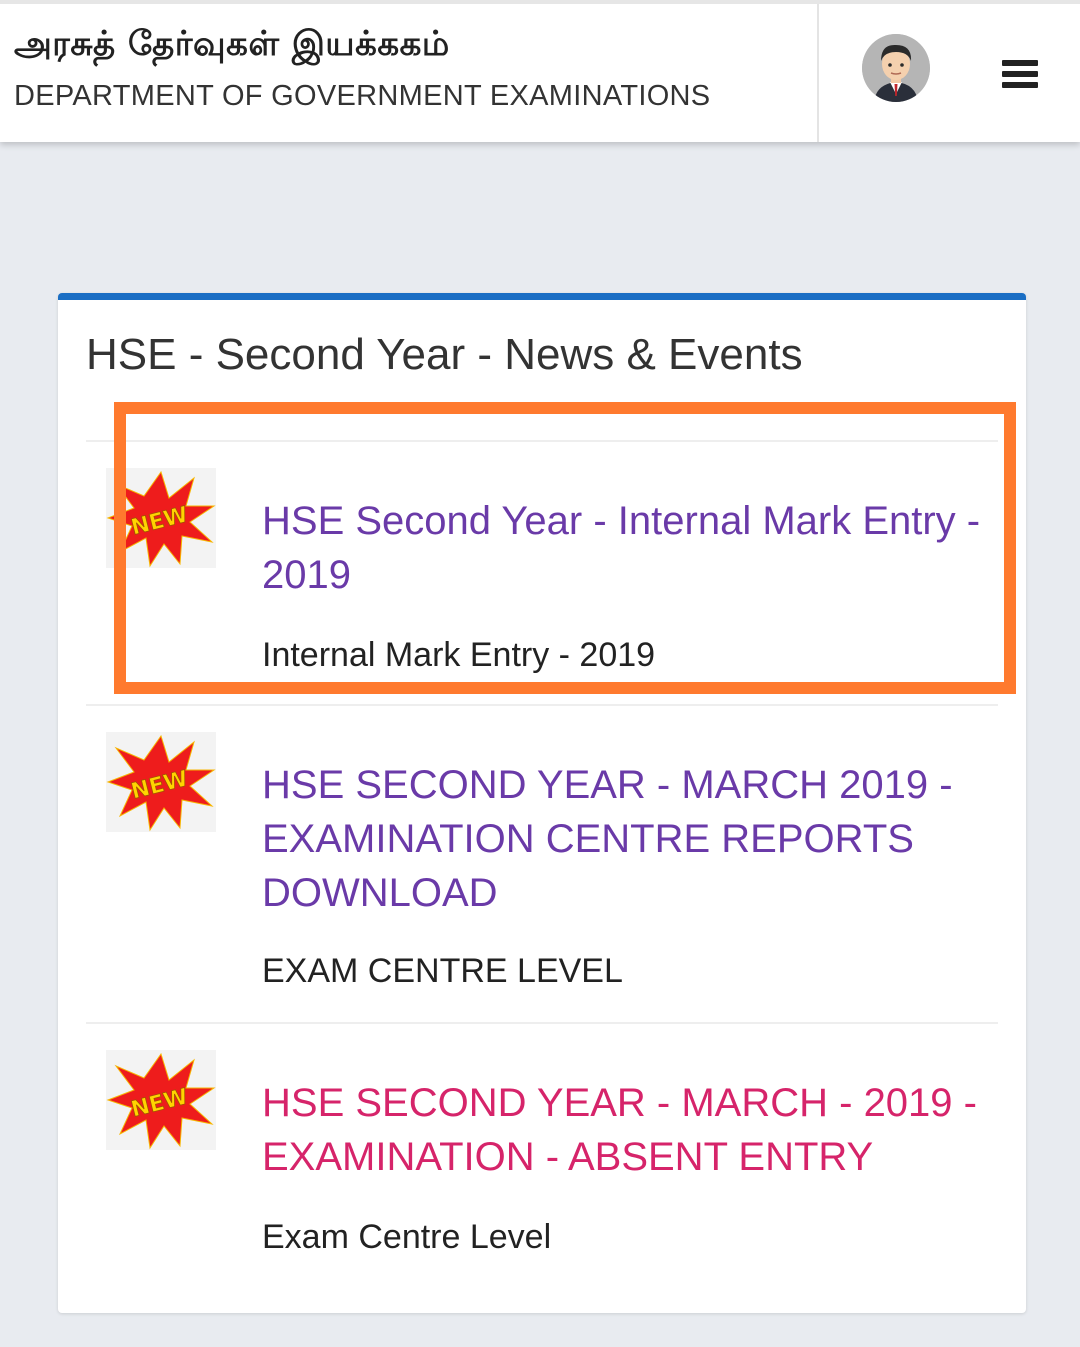 The width and height of the screenshot is (1080, 1347). Describe the element at coordinates (818, 73) in the screenshot. I see `header-divider` at that location.